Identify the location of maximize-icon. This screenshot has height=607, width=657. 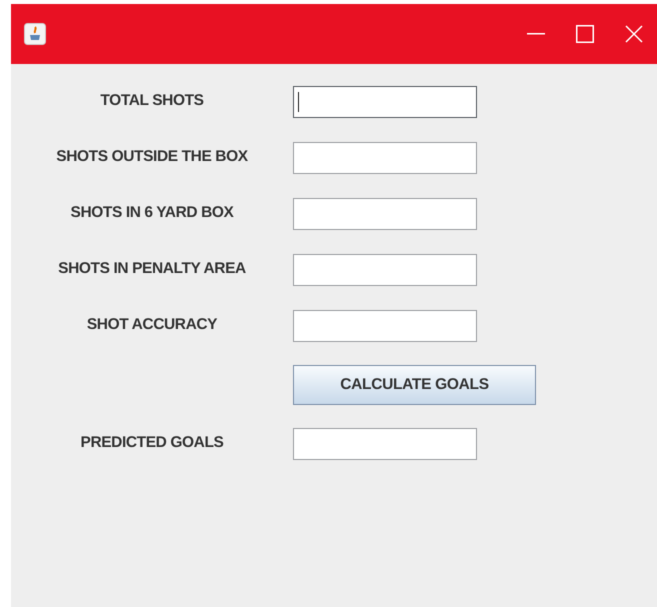
(585, 34).